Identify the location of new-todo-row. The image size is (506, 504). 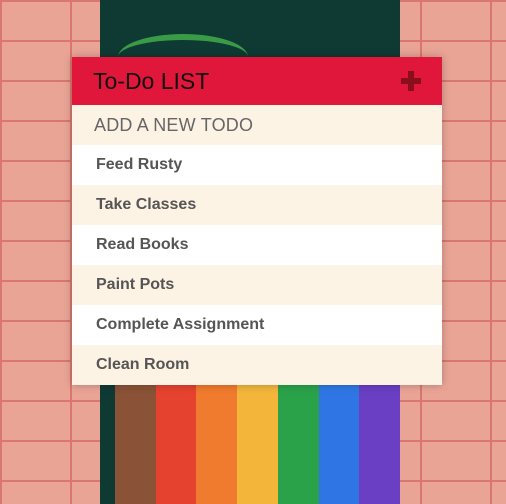
(257, 125).